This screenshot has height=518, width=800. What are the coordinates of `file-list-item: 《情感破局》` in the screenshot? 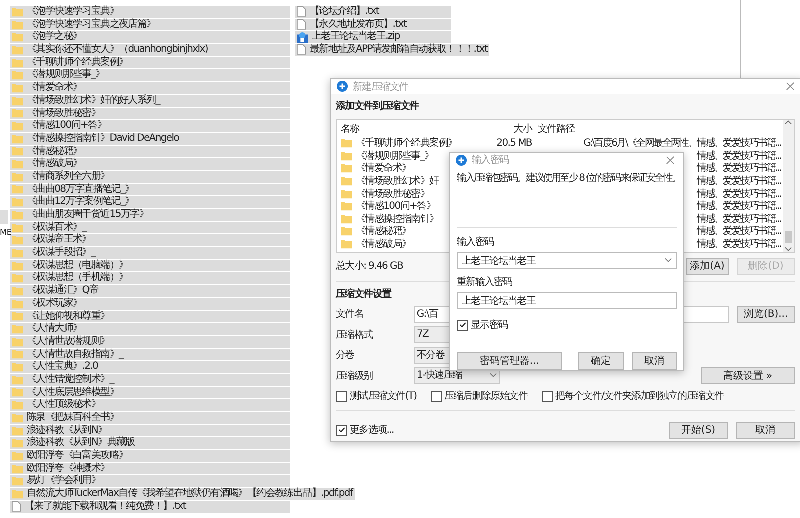 It's located at (150, 164).